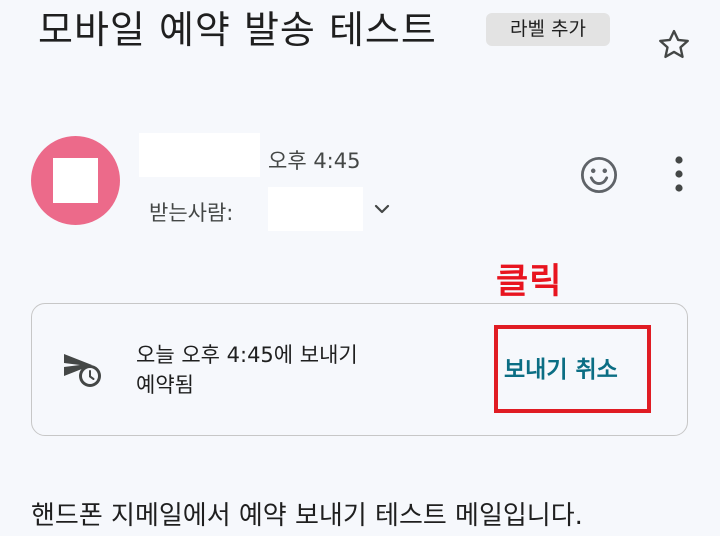 Image resolution: width=720 pixels, height=536 pixels. Describe the element at coordinates (382, 209) in the screenshot. I see `chevron-down-icon` at that location.